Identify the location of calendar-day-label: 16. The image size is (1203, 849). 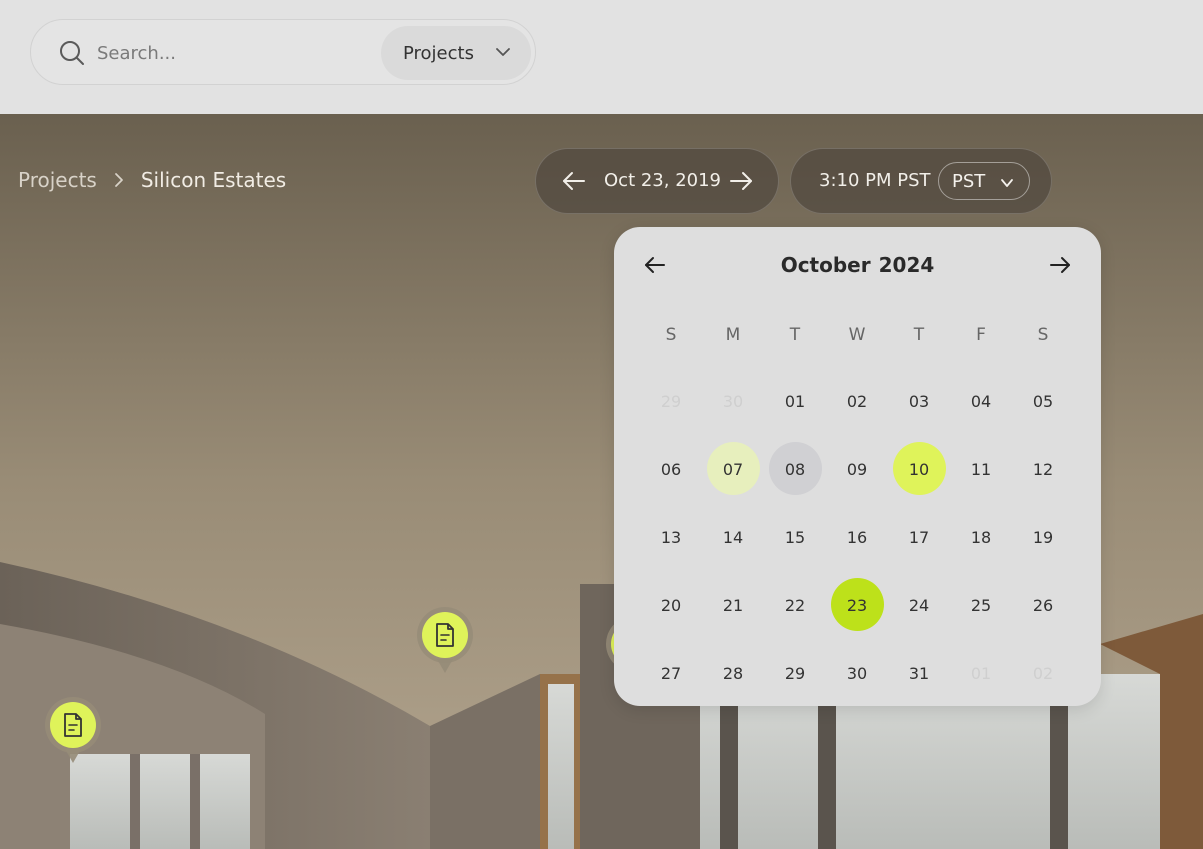
(857, 537).